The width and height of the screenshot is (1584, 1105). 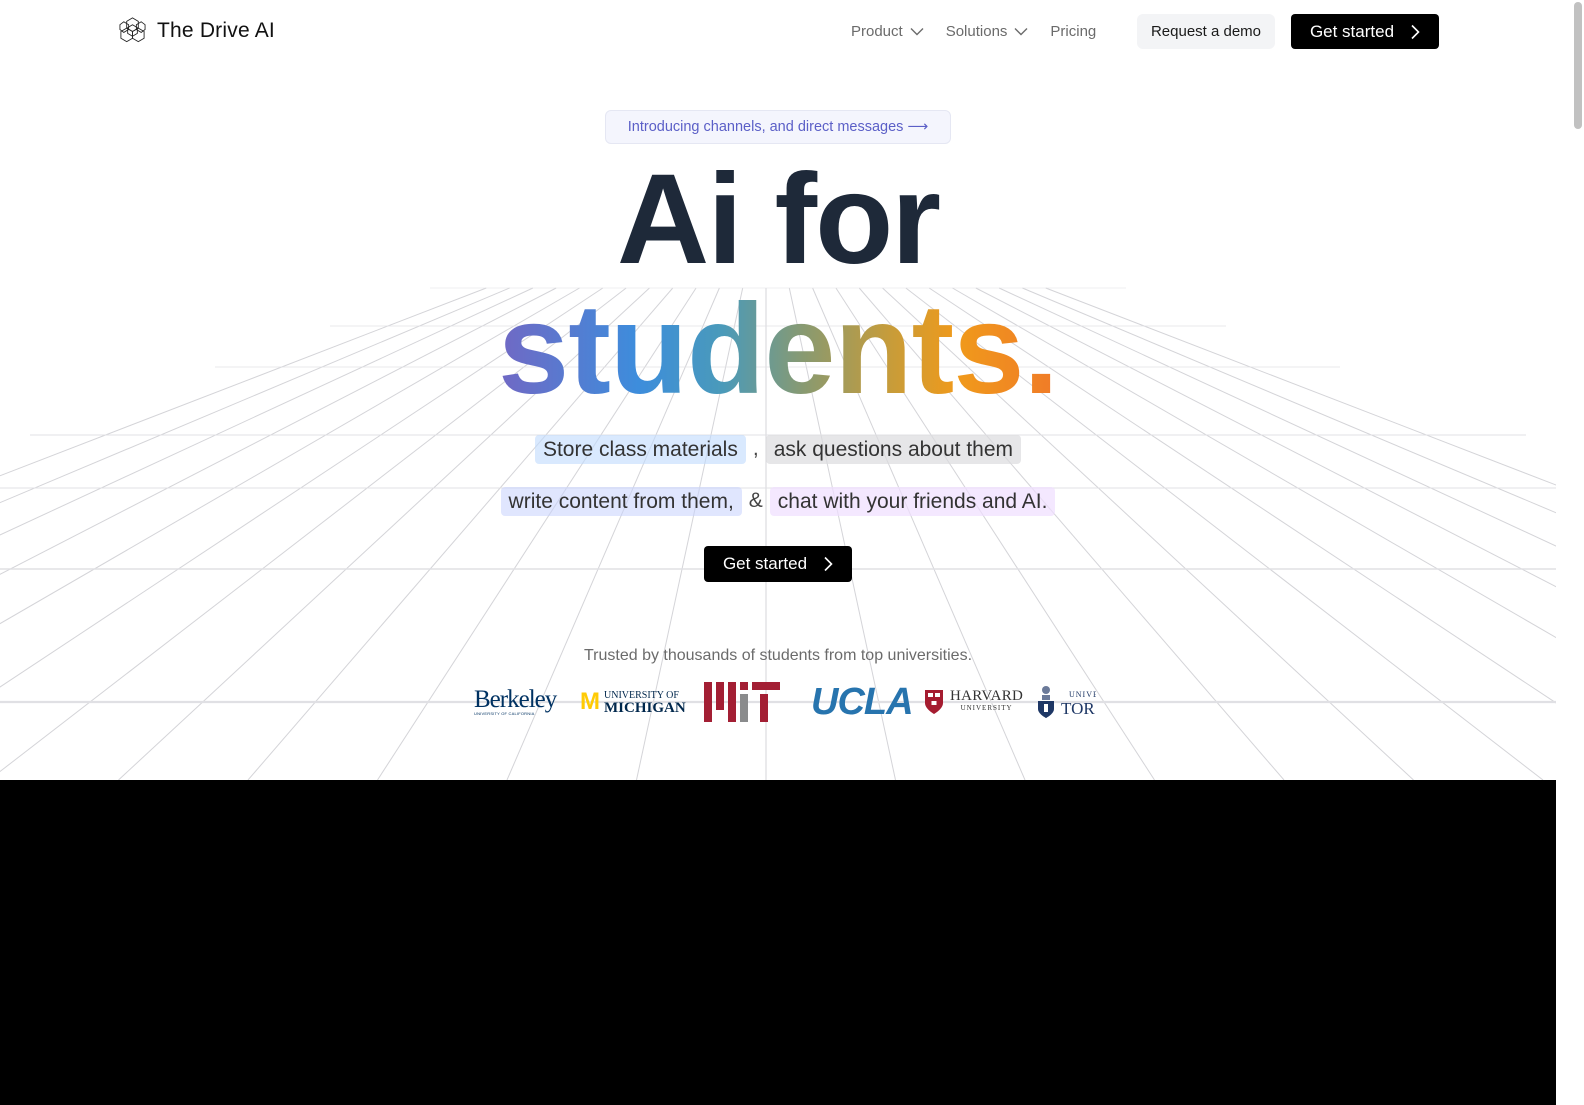 I want to click on logo-toronto: UNIVEI TOR, so click(x=1066, y=702).